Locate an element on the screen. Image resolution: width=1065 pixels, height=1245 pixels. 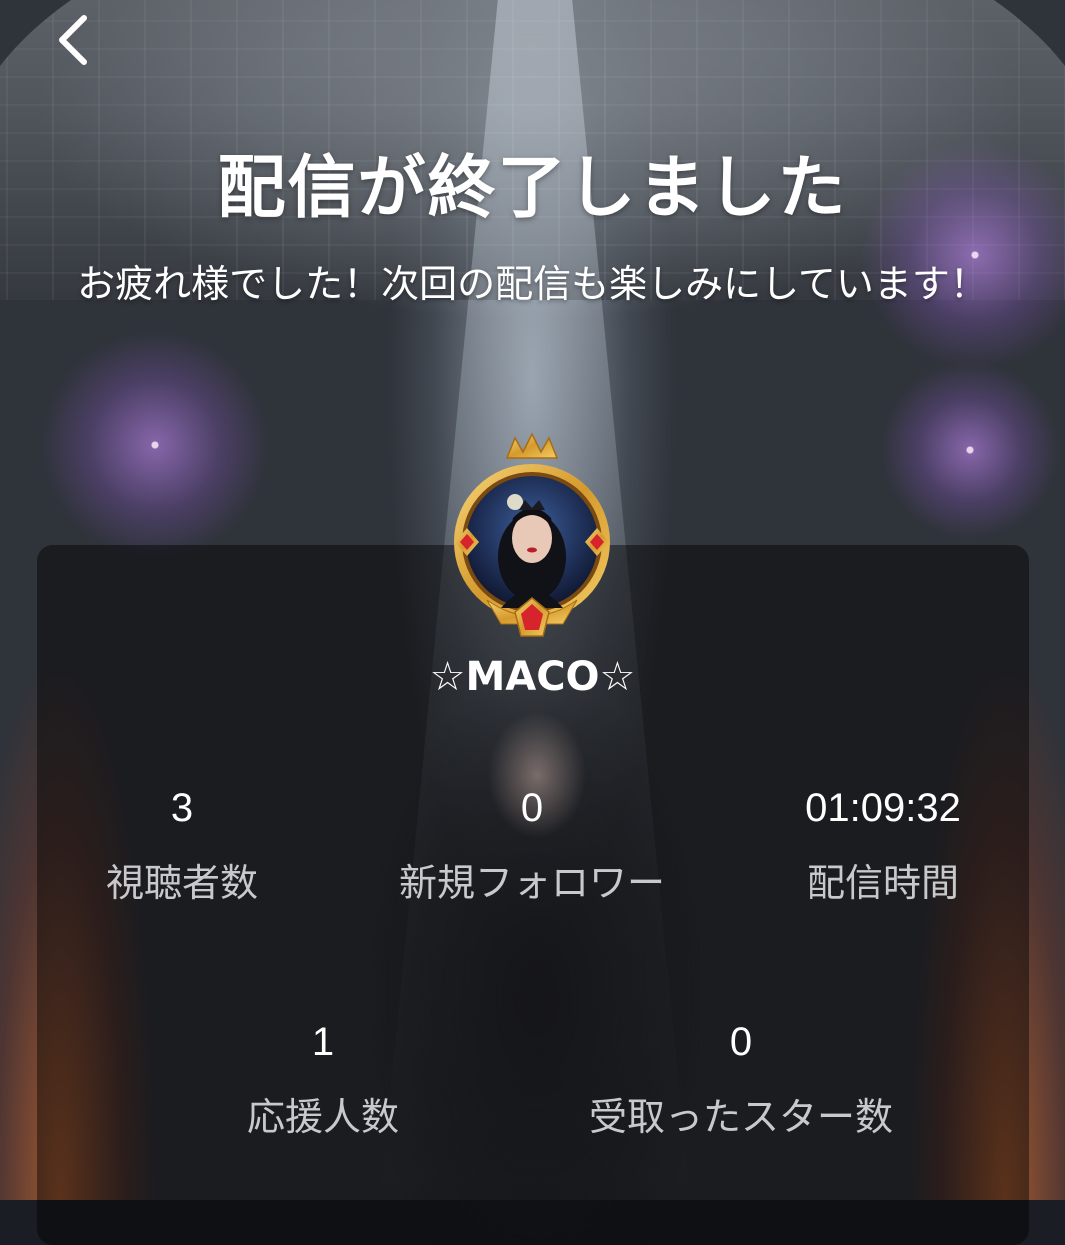
avatar is located at coordinates (532, 537).